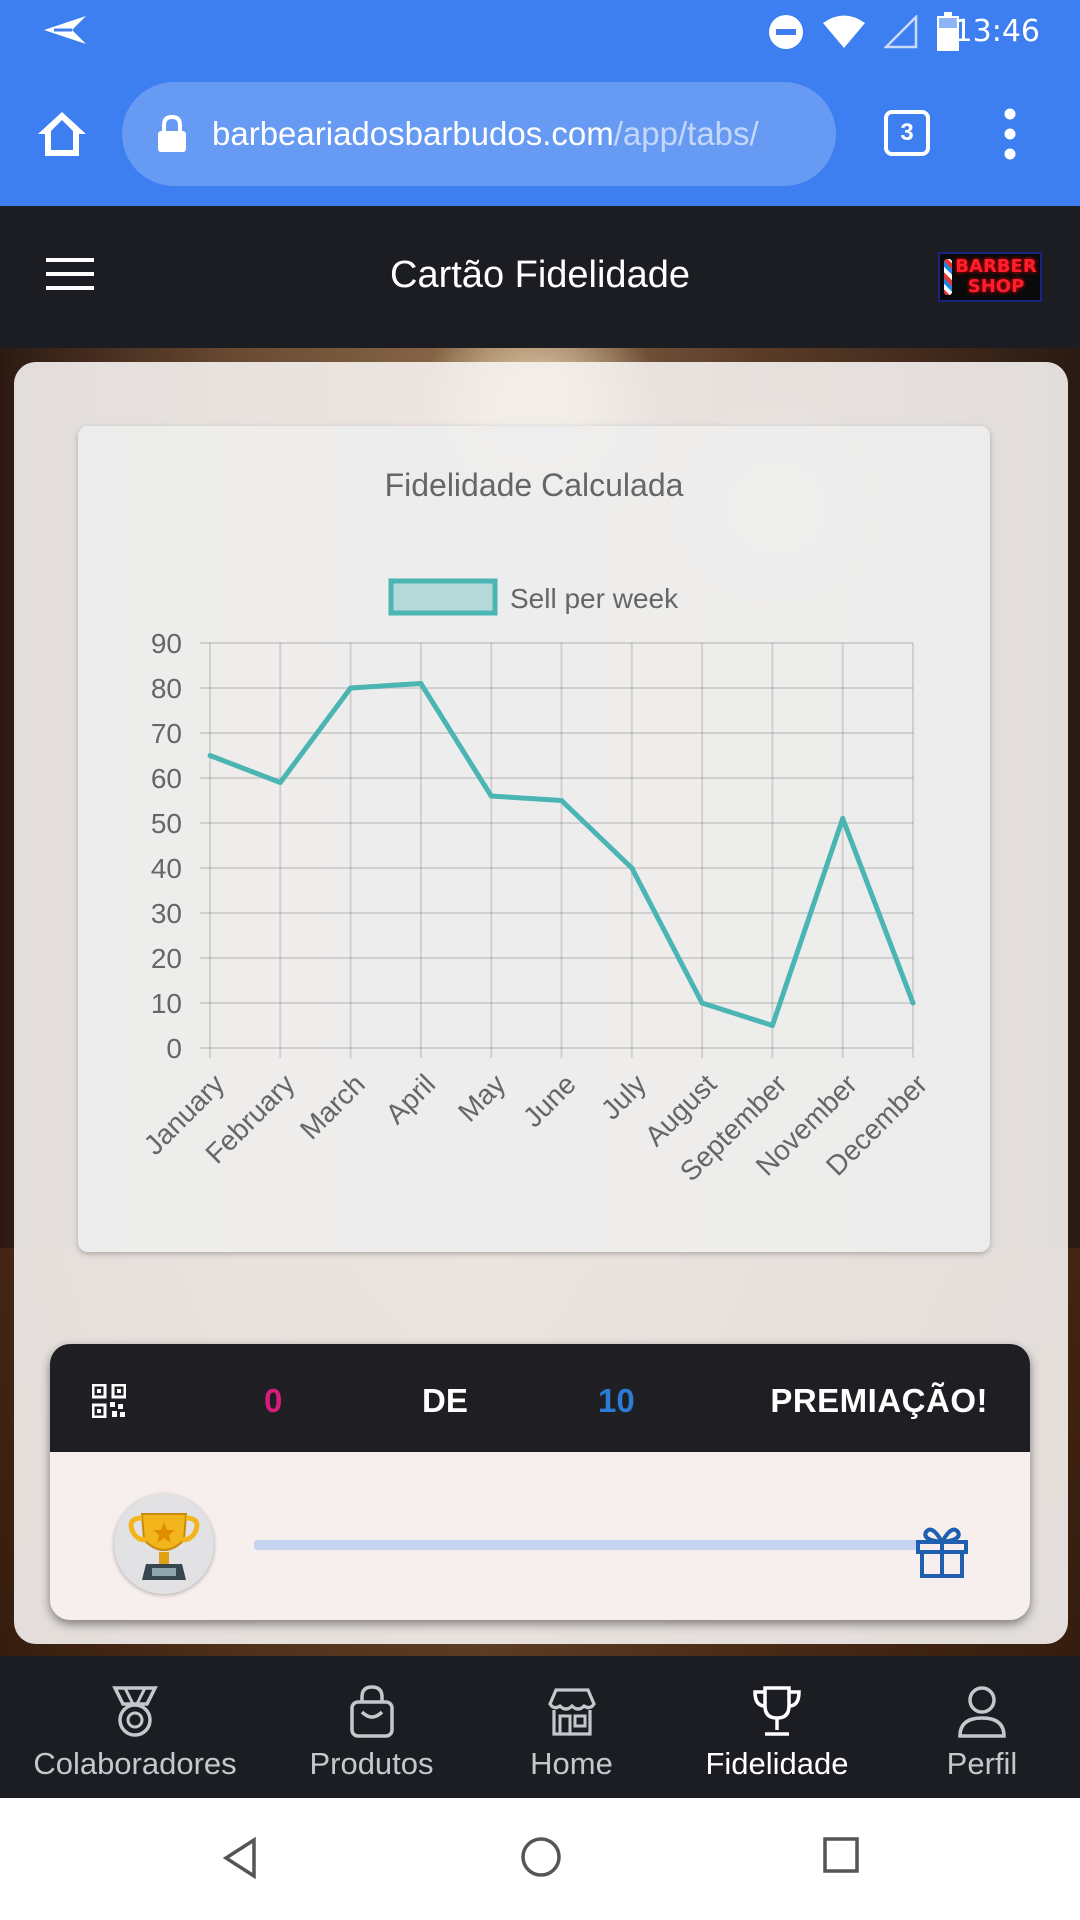 This screenshot has height=1920, width=1080. I want to click on medal-icon, so click(135, 1711).